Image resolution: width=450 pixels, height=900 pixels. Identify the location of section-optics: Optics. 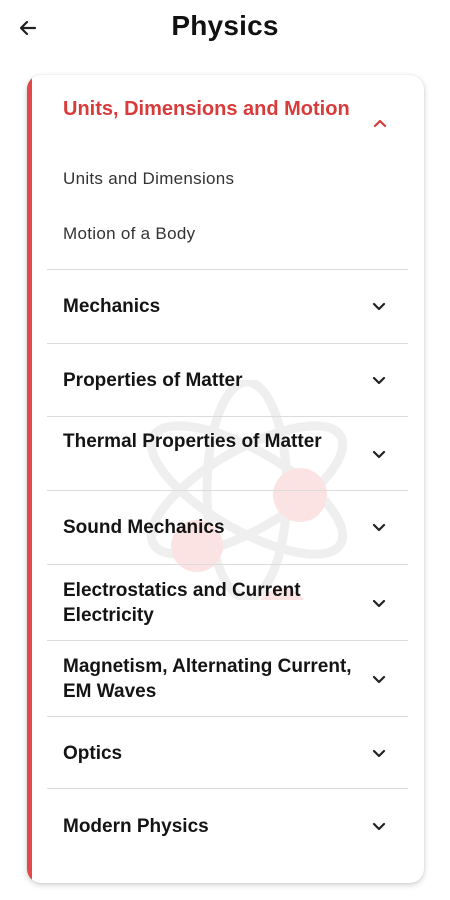
(227, 752).